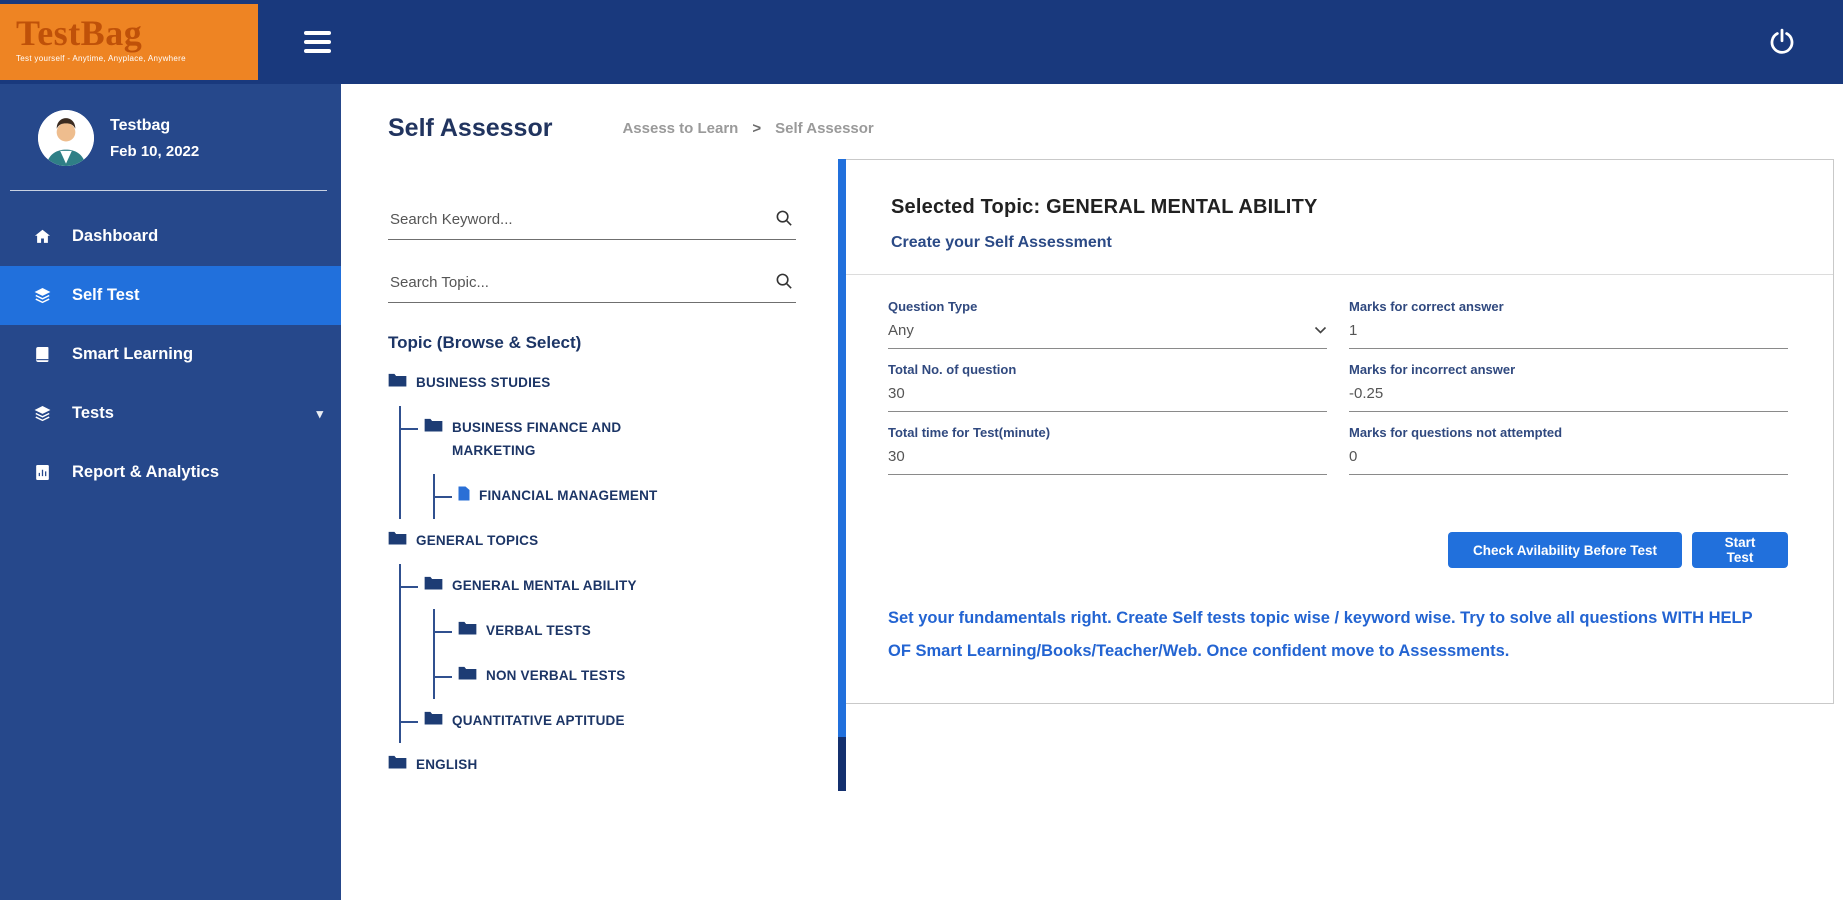  I want to click on tree-node-general-topics: GENERAL TOPICS, so click(592, 541).